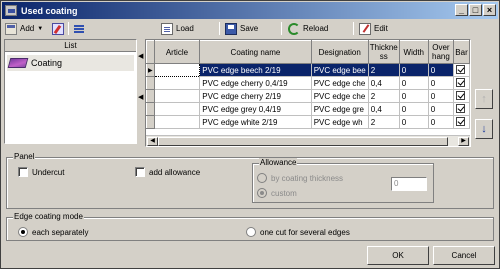 This screenshot has height=269, width=500. I want to click on add-icon, so click(11, 28).